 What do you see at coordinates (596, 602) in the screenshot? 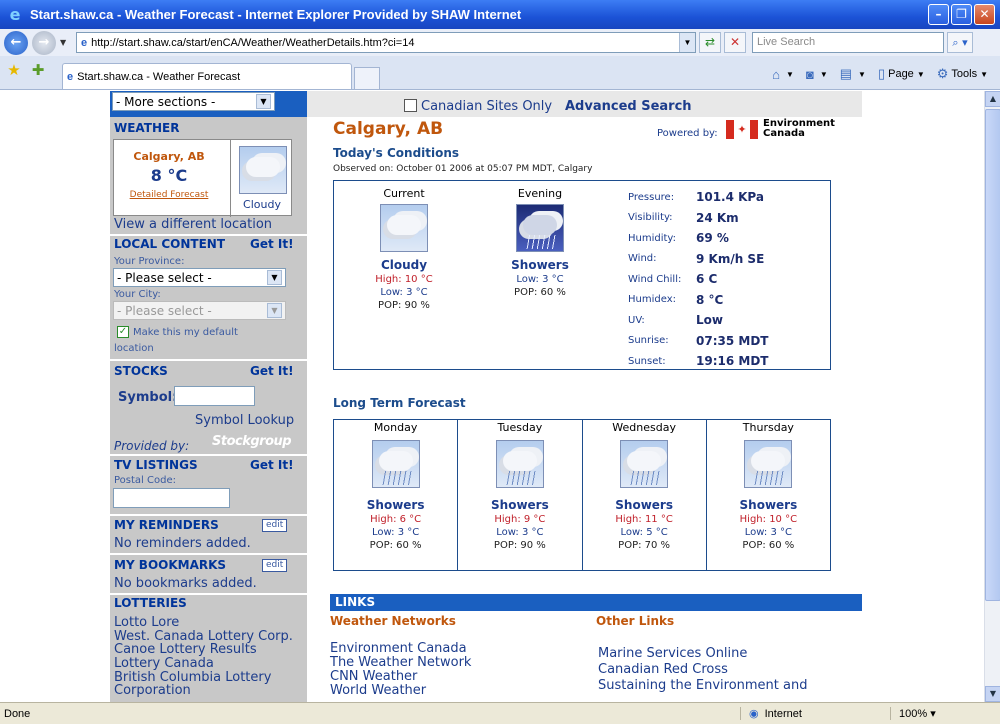
I see `links-heading: LINKS` at bounding box center [596, 602].